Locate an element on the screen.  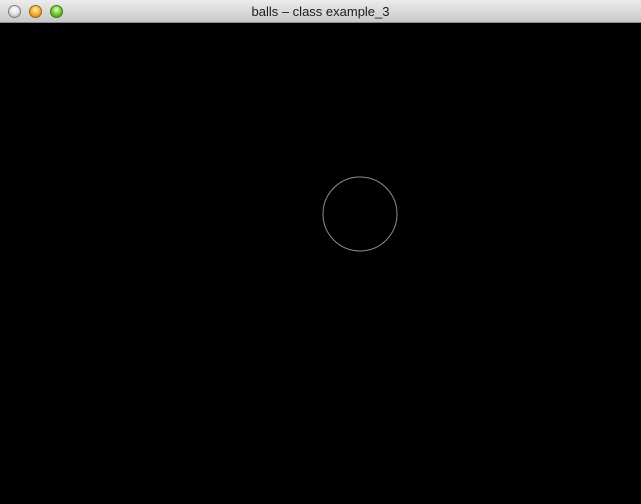
ball is located at coordinates (360, 214).